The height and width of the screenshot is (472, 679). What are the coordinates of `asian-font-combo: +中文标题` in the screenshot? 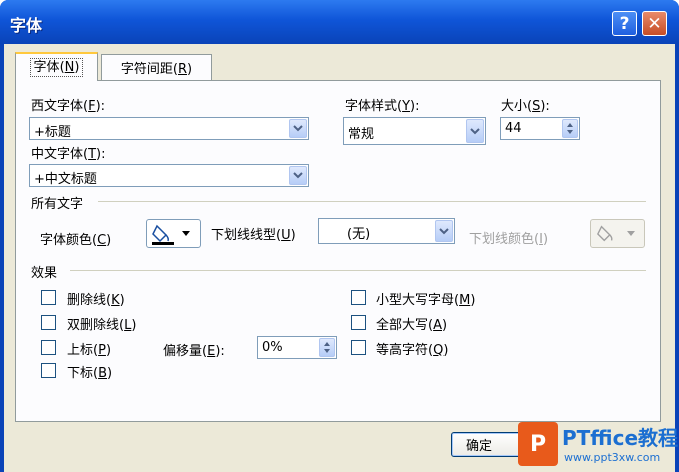 It's located at (169, 175).